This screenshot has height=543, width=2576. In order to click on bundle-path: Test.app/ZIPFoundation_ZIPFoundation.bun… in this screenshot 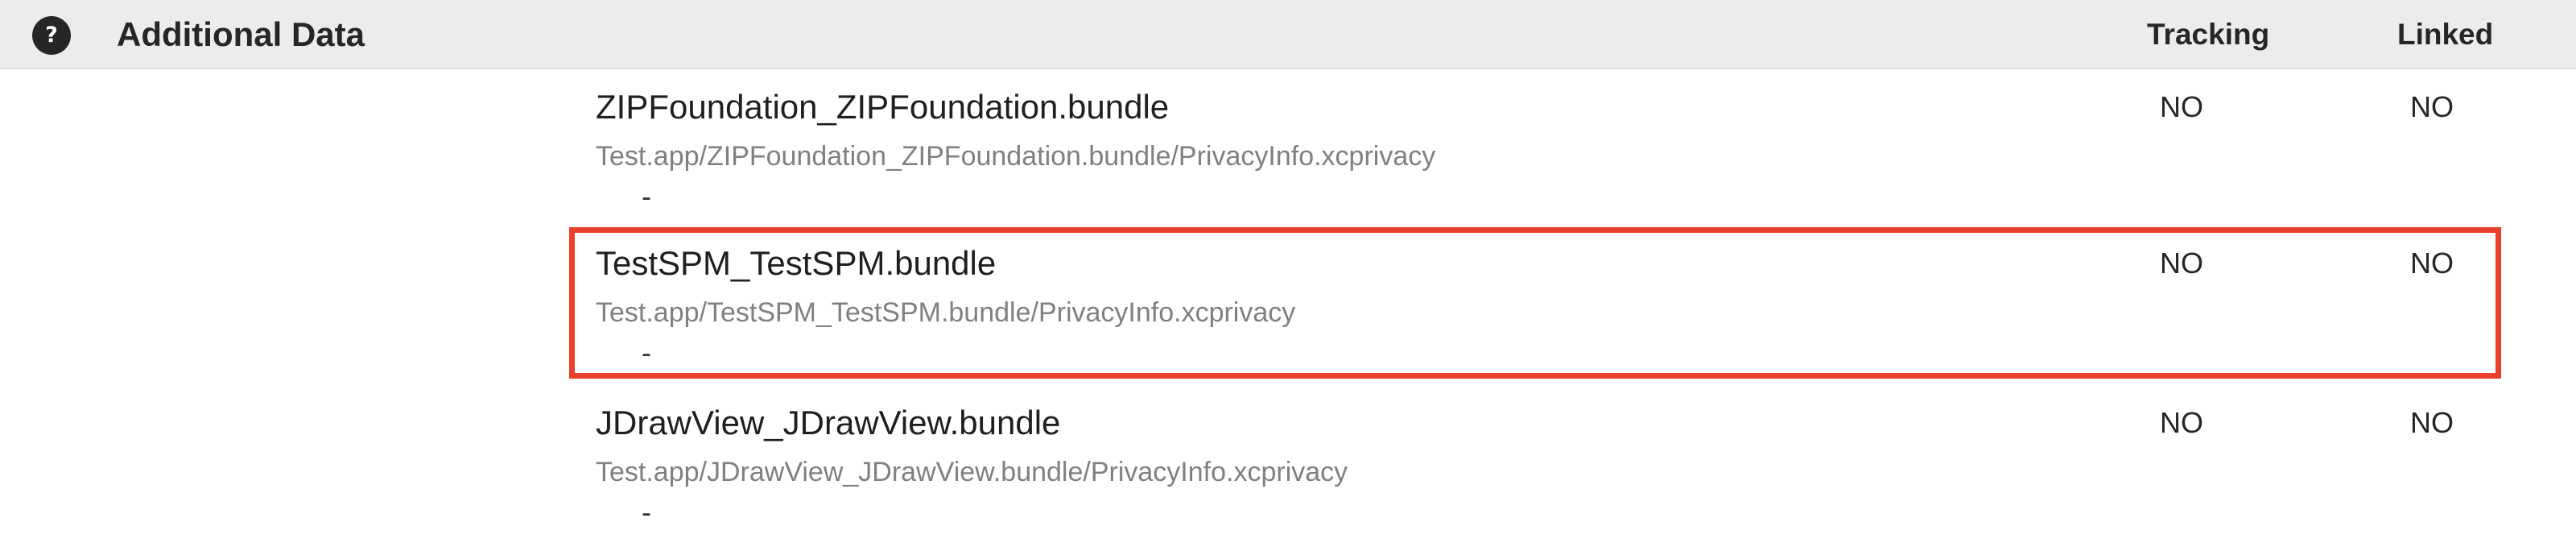, I will do `click(1016, 156)`.